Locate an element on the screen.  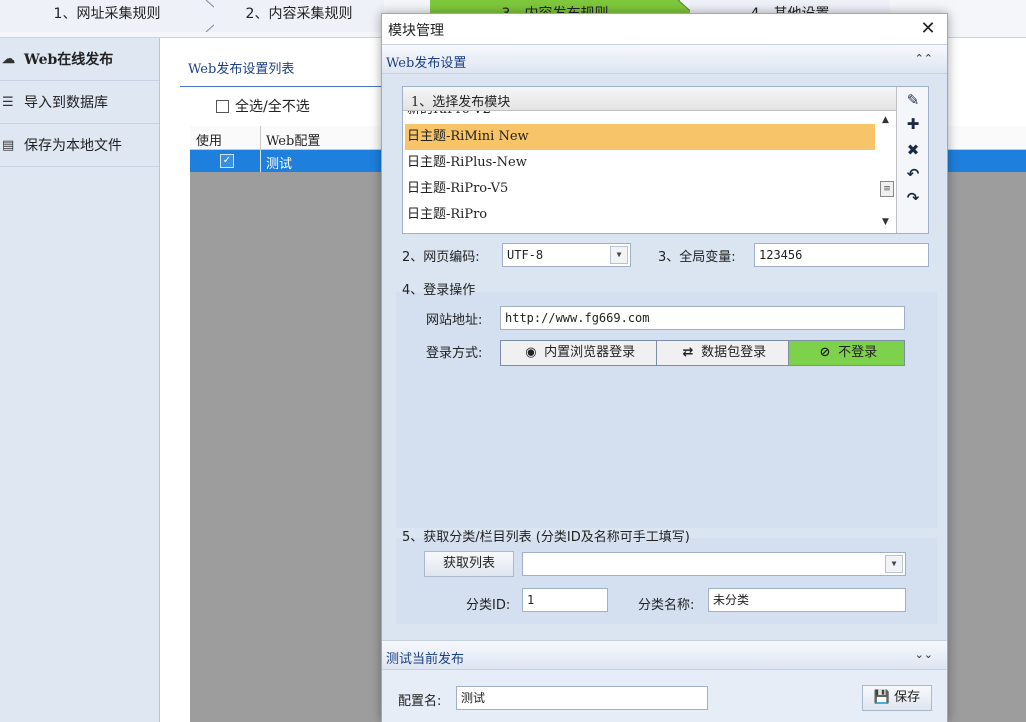
add-icon: ✚ is located at coordinates (913, 124).